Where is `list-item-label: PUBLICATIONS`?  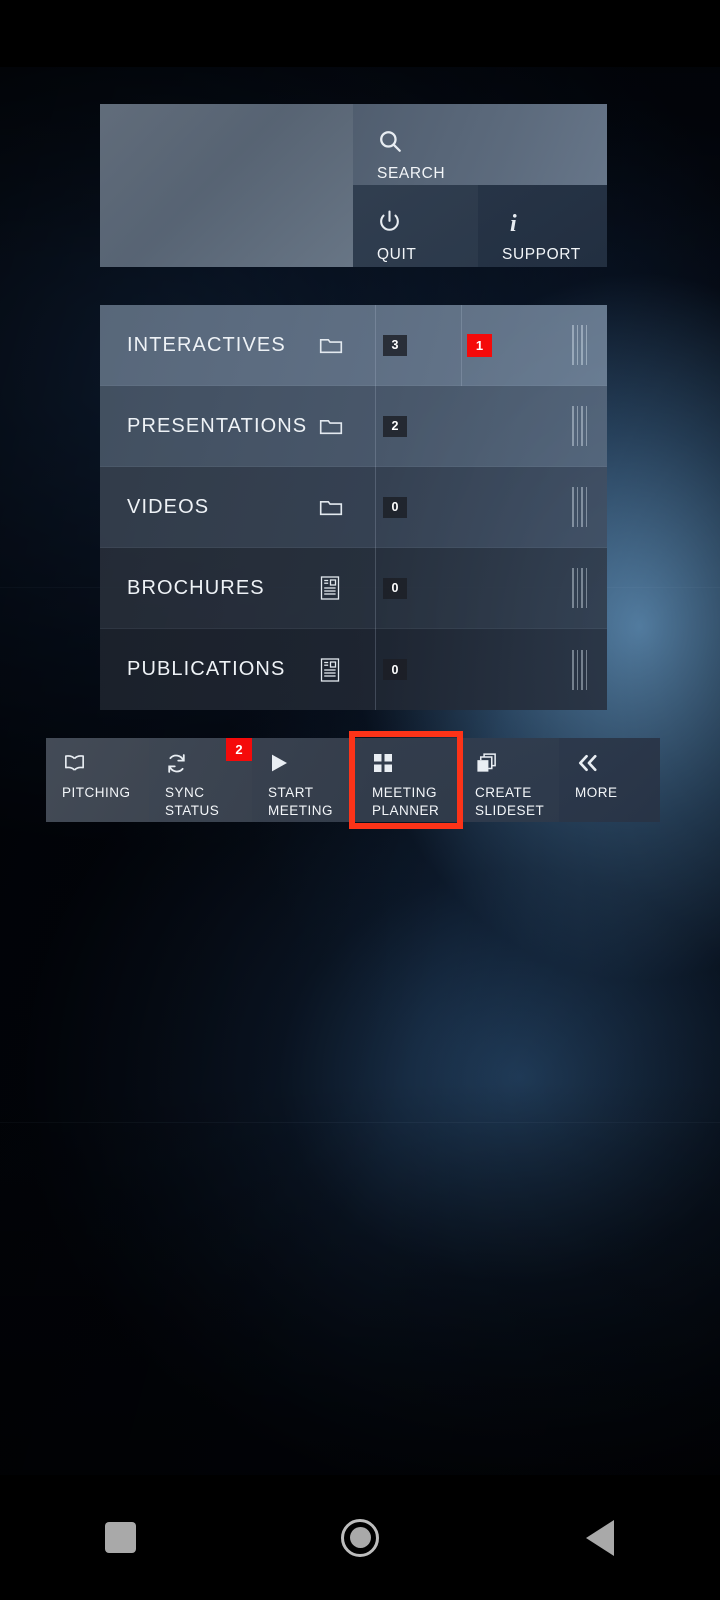
list-item-label: PUBLICATIONS is located at coordinates (206, 669).